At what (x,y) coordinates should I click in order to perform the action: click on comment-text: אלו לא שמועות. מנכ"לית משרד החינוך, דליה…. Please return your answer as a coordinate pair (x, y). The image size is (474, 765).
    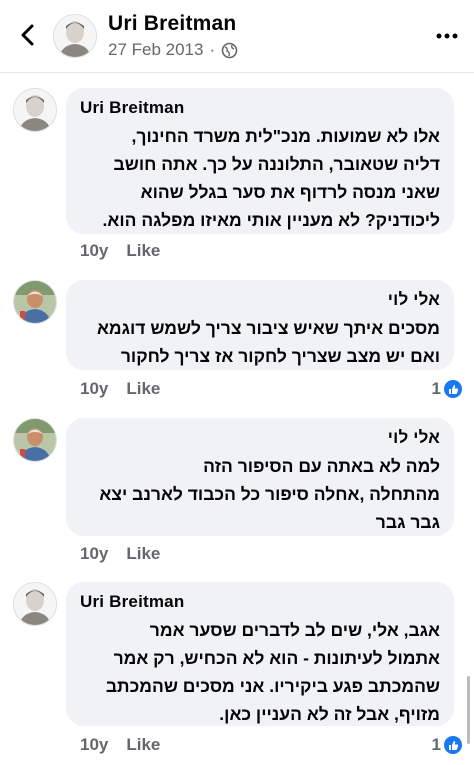
    Looking at the image, I should click on (260, 178).